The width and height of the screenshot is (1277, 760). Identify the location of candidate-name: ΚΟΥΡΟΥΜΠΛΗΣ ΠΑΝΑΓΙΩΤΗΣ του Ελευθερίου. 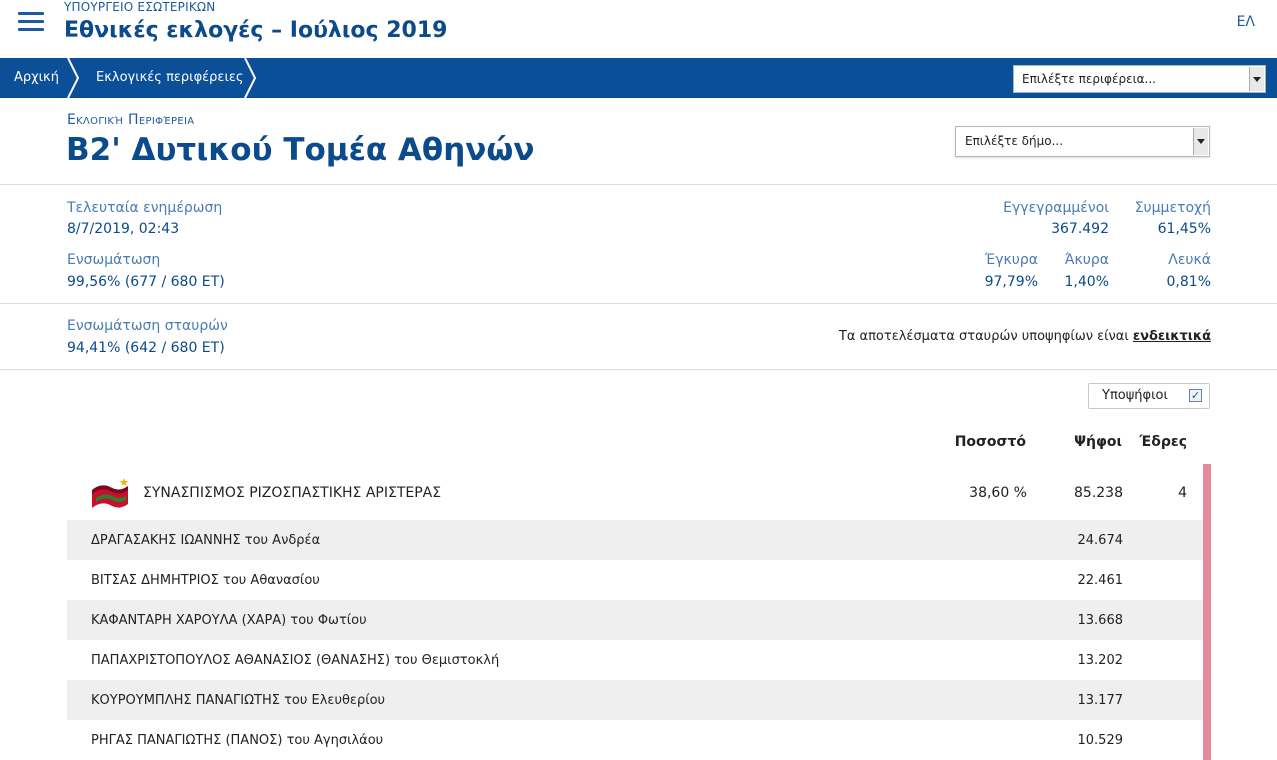
(238, 700).